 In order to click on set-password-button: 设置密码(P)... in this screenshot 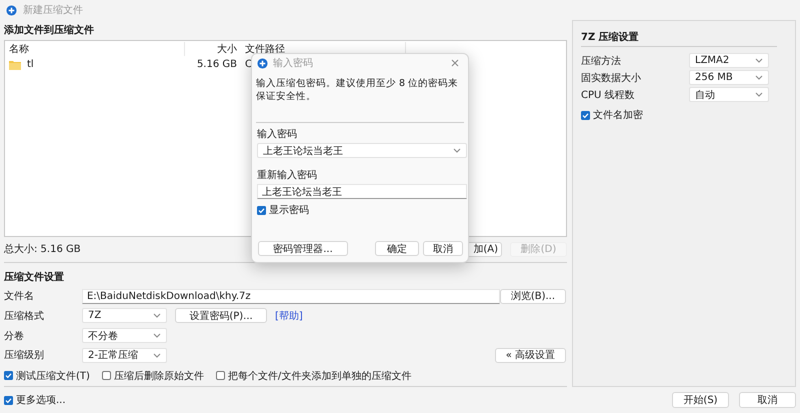, I will do `click(221, 316)`.